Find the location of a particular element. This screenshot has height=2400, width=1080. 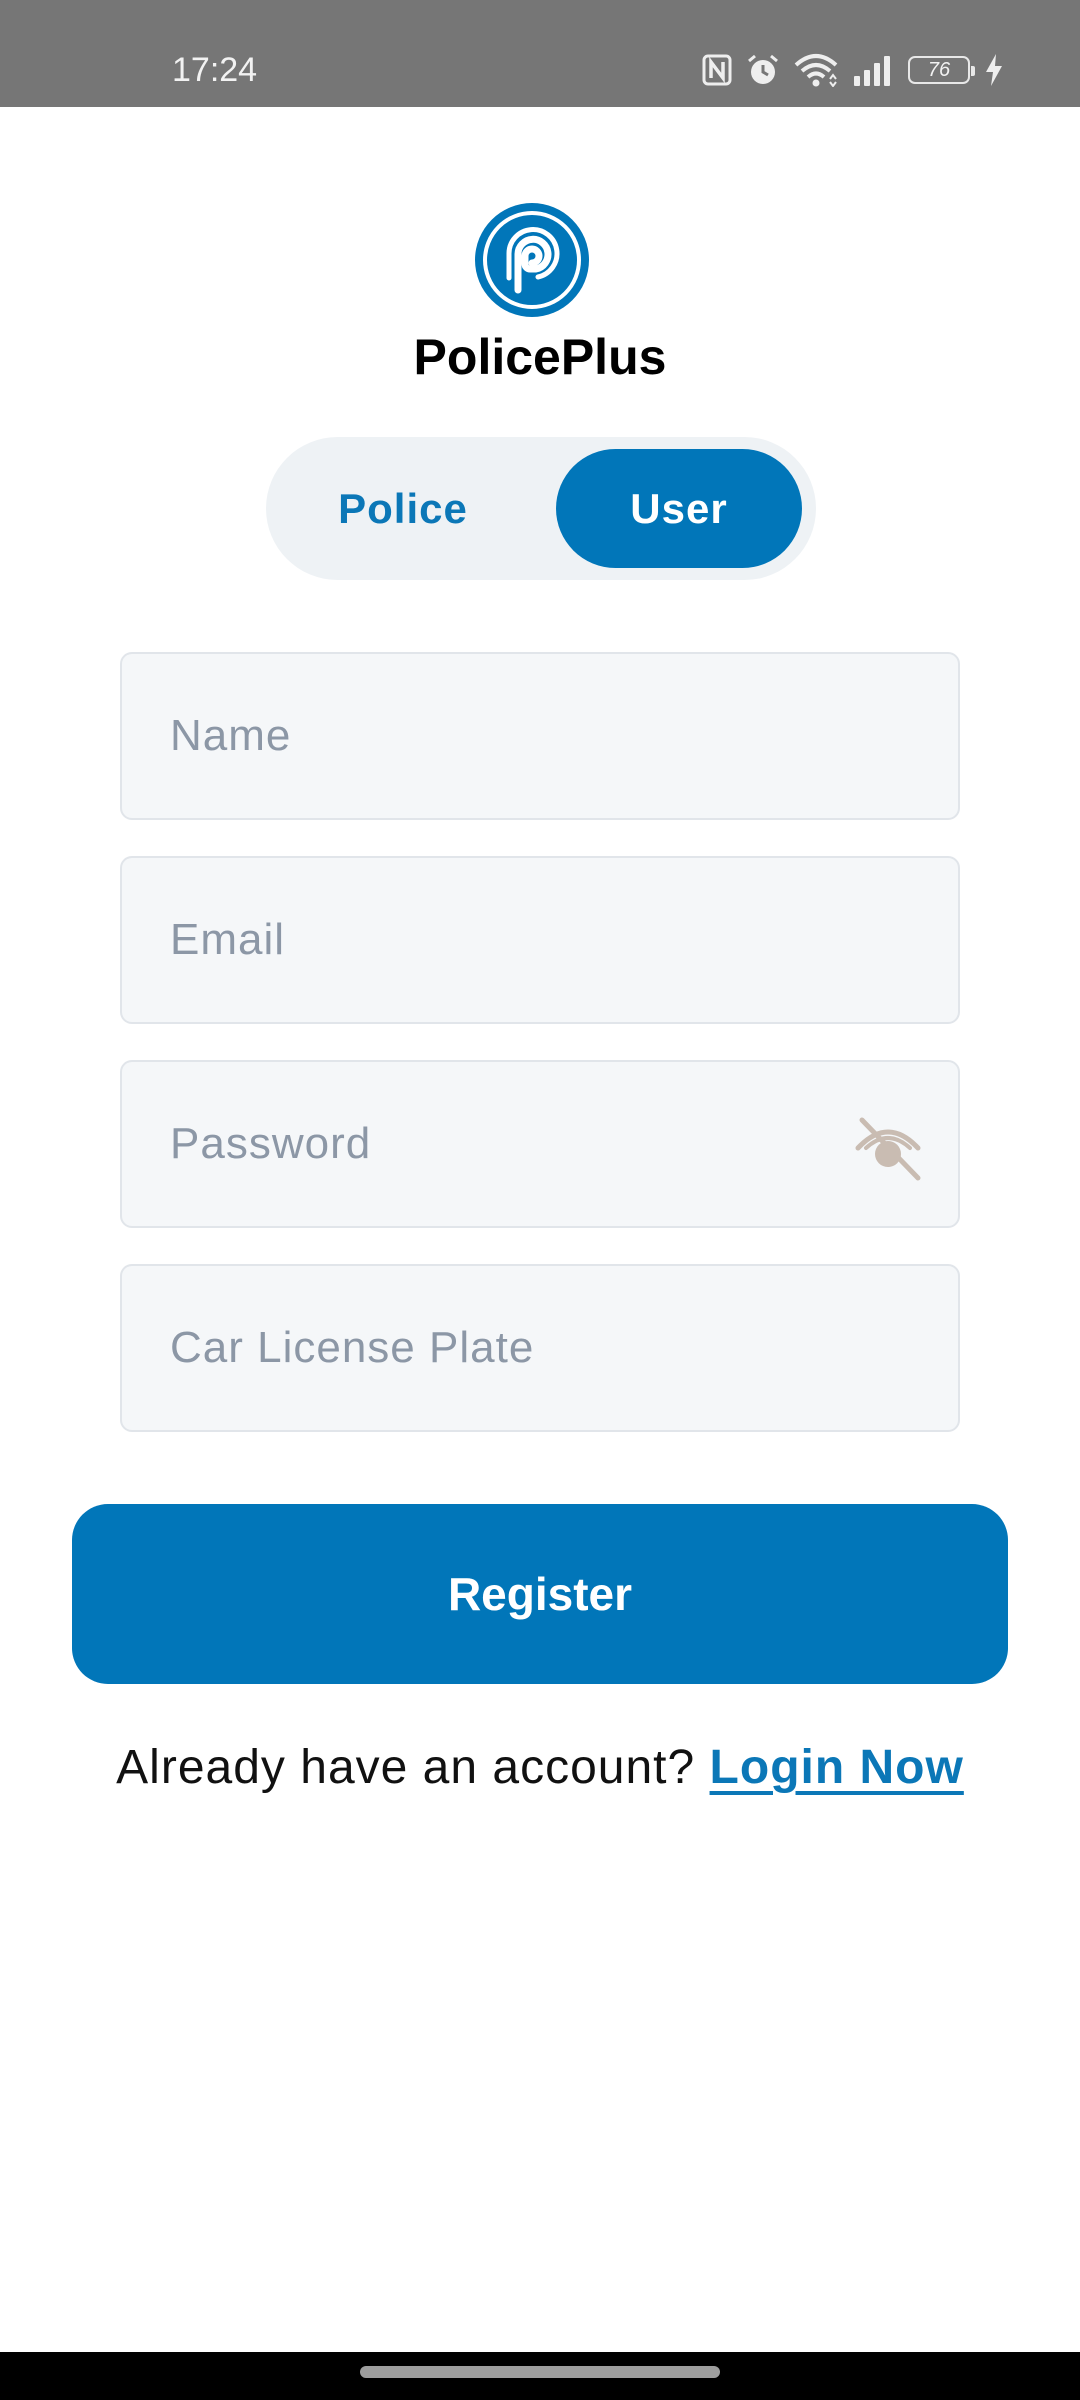

register-button: Register is located at coordinates (540, 1594).